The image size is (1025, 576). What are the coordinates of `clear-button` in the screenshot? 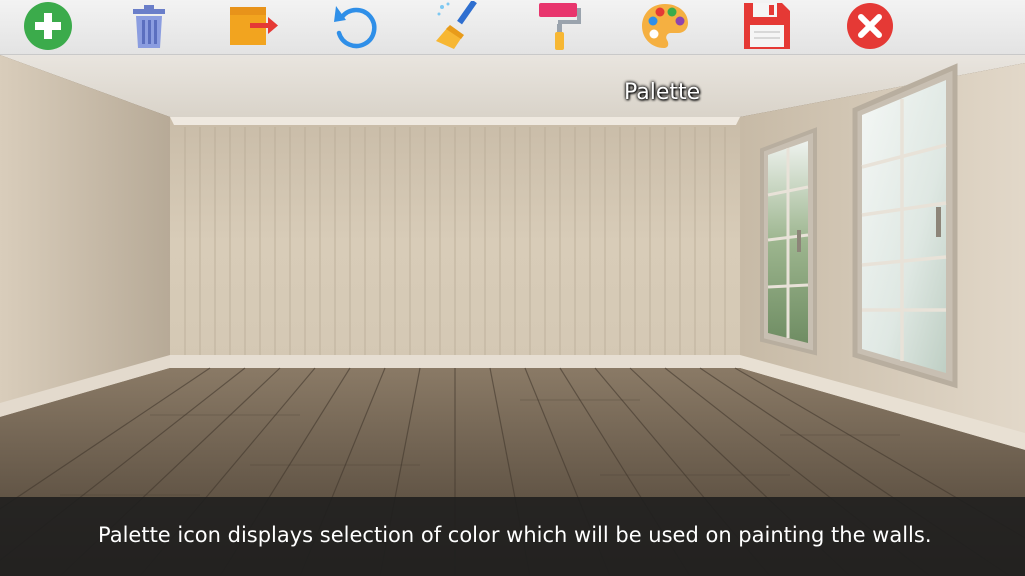 It's located at (459, 26).